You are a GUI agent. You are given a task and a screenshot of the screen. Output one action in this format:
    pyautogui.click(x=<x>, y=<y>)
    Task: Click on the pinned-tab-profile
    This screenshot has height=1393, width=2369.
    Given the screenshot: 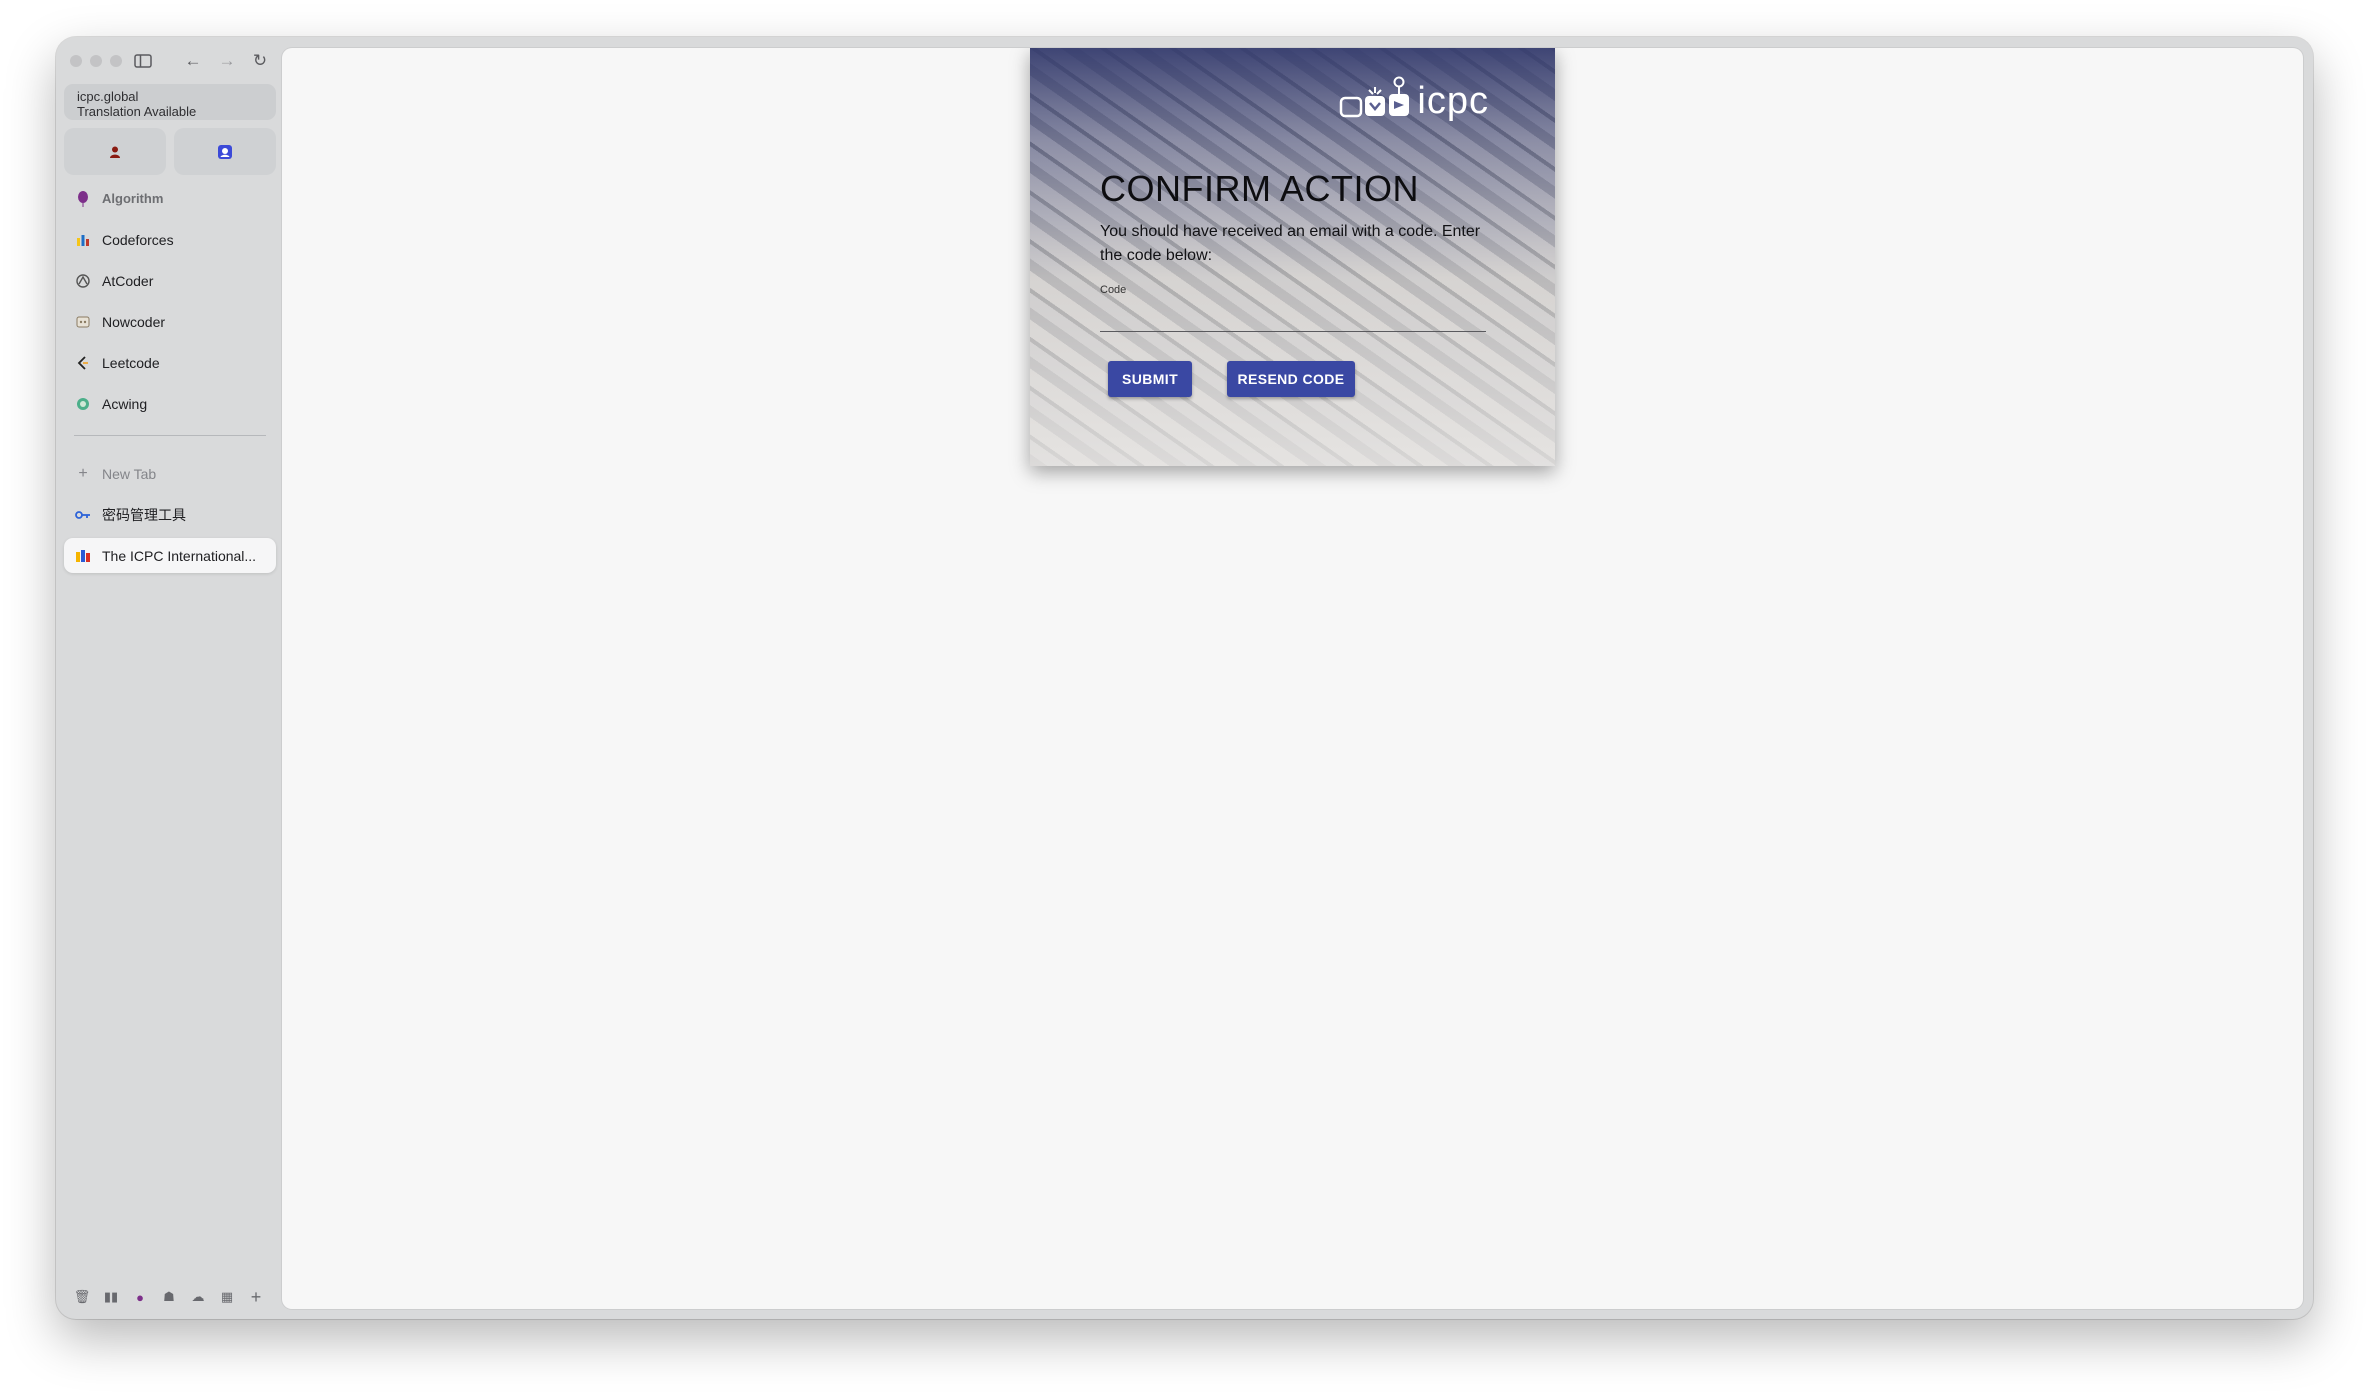 What is the action you would take?
    pyautogui.click(x=115, y=151)
    